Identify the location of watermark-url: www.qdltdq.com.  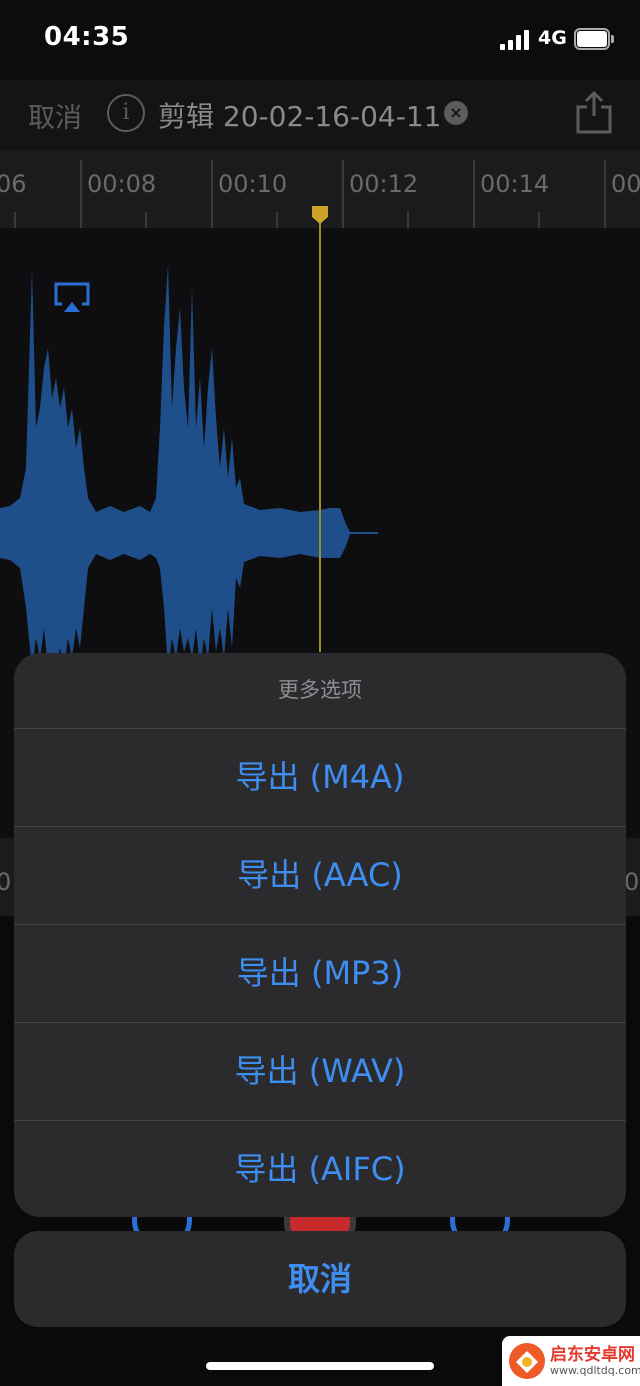
(595, 1370).